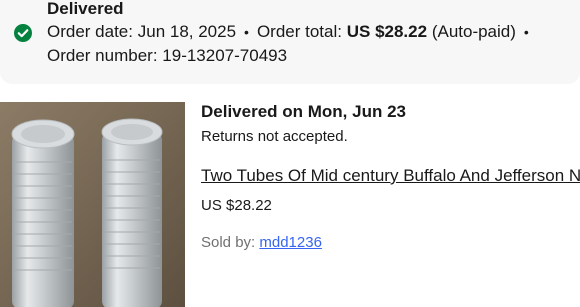 The image size is (580, 307). I want to click on item-price: US $28.22, so click(236, 205).